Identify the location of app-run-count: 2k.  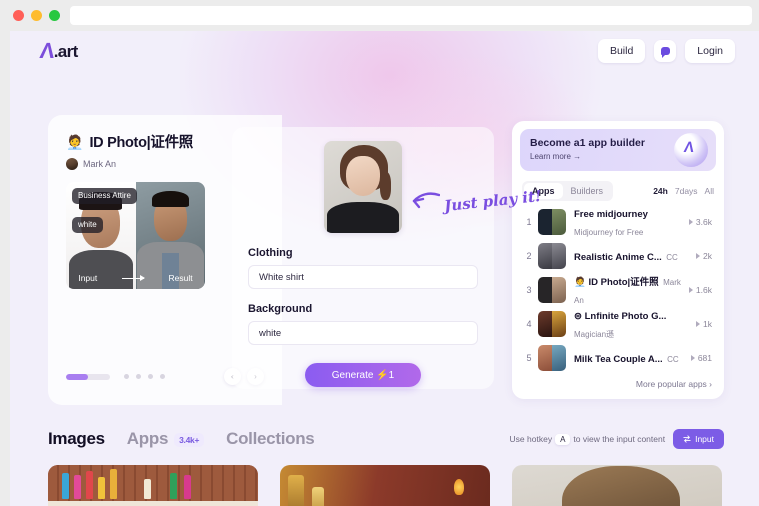
(704, 256).